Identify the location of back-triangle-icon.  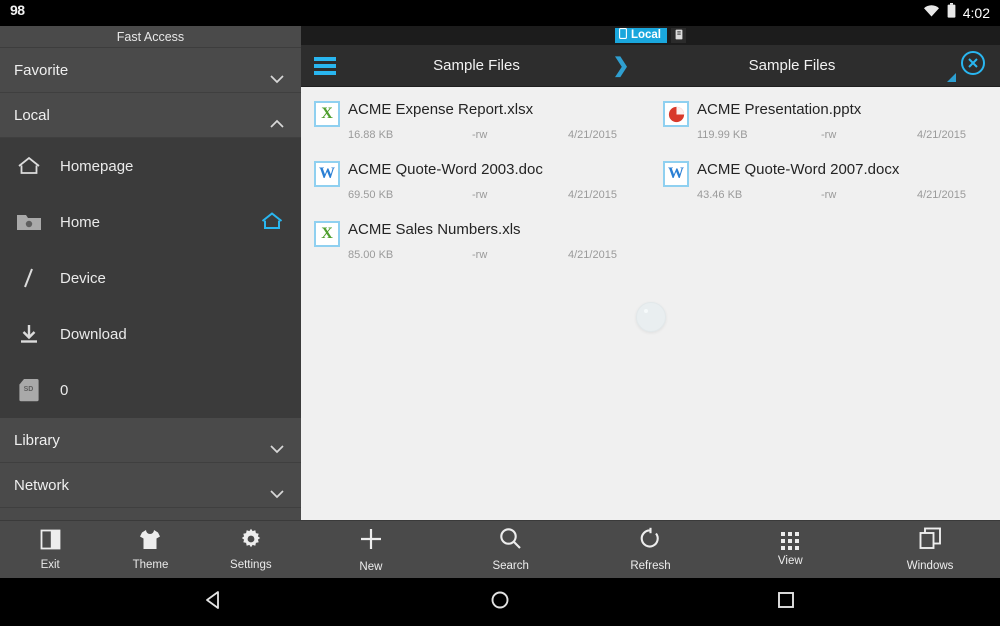
(214, 602).